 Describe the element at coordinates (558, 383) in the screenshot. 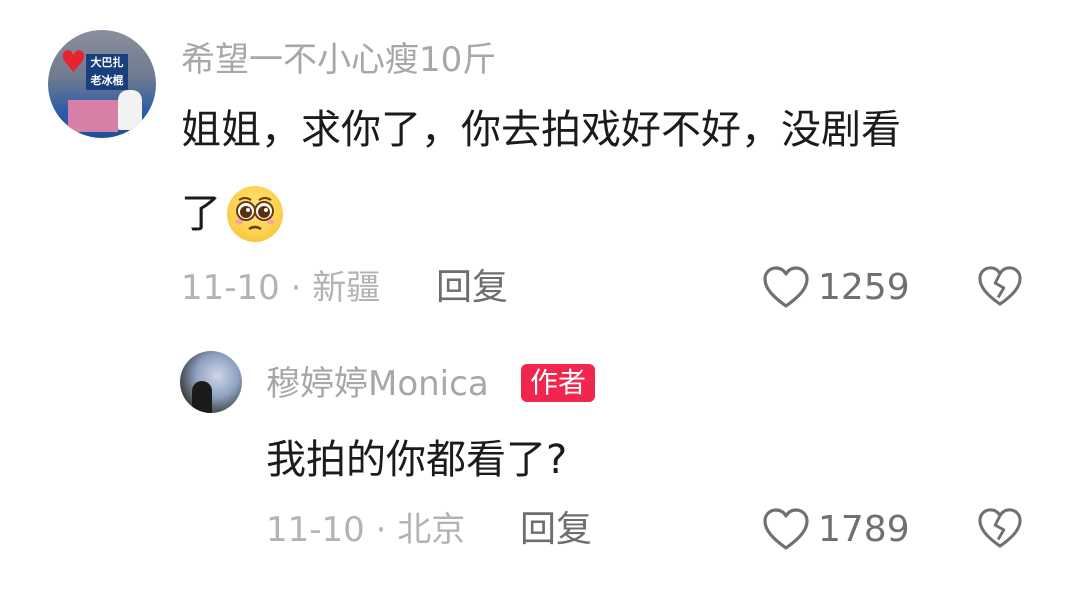

I see `author-badge: 作者` at that location.